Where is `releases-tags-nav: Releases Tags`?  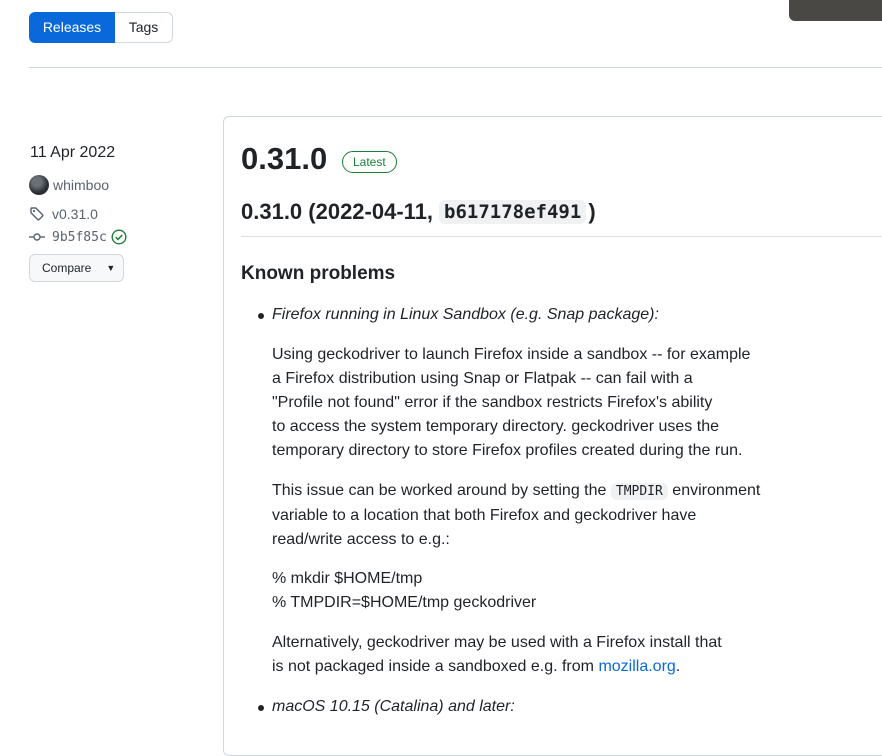 releases-tags-nav: Releases Tags is located at coordinates (101, 27).